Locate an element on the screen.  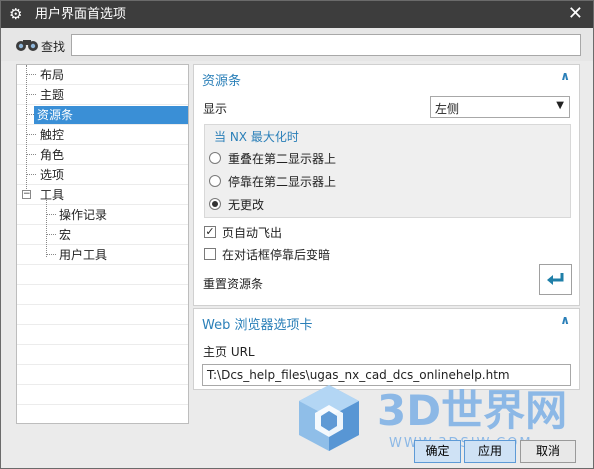
tree-item-tools: 工具 is located at coordinates (52, 195).